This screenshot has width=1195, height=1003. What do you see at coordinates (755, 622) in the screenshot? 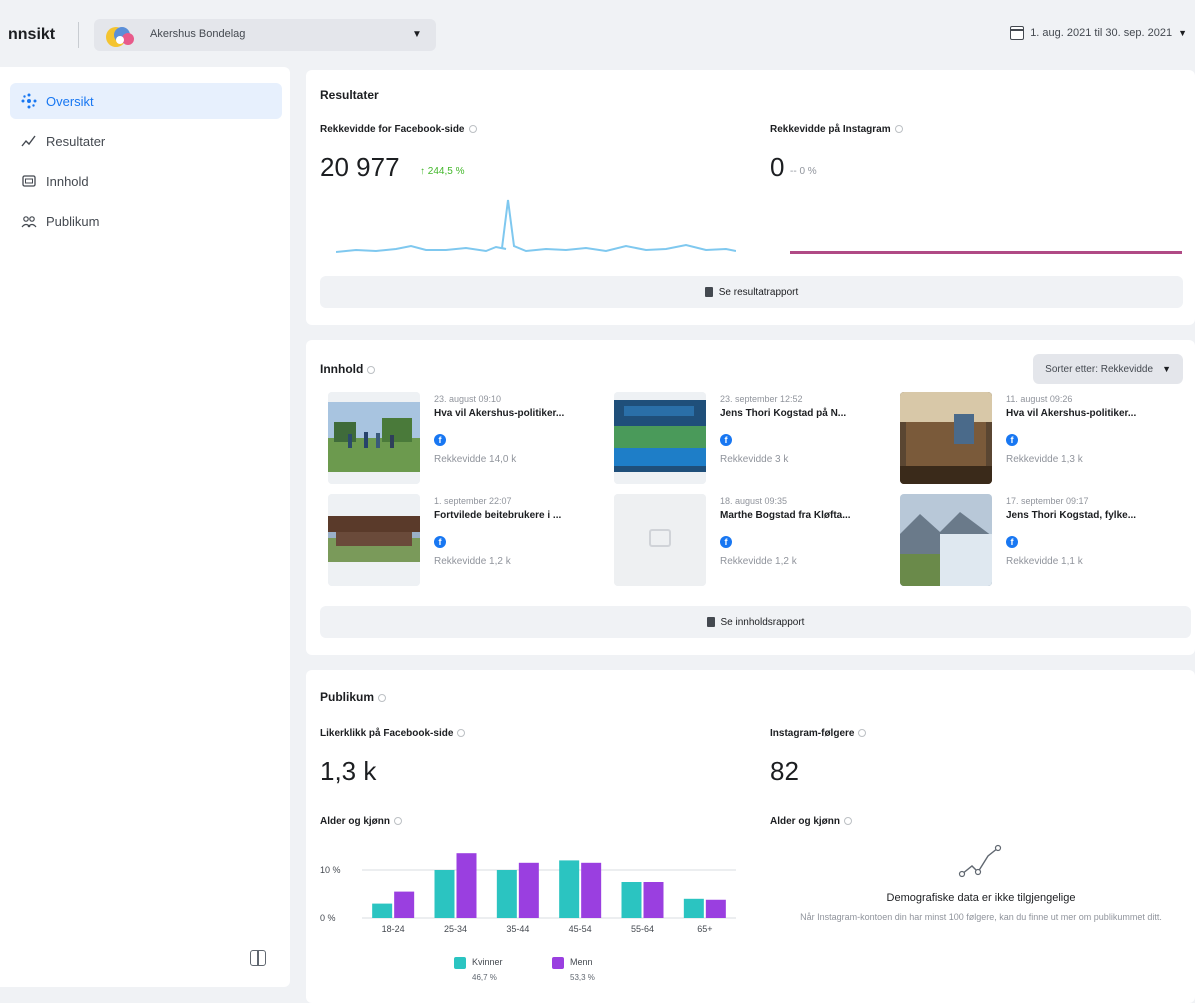
I see `content-report-button: Se innholdsrapport` at bounding box center [755, 622].